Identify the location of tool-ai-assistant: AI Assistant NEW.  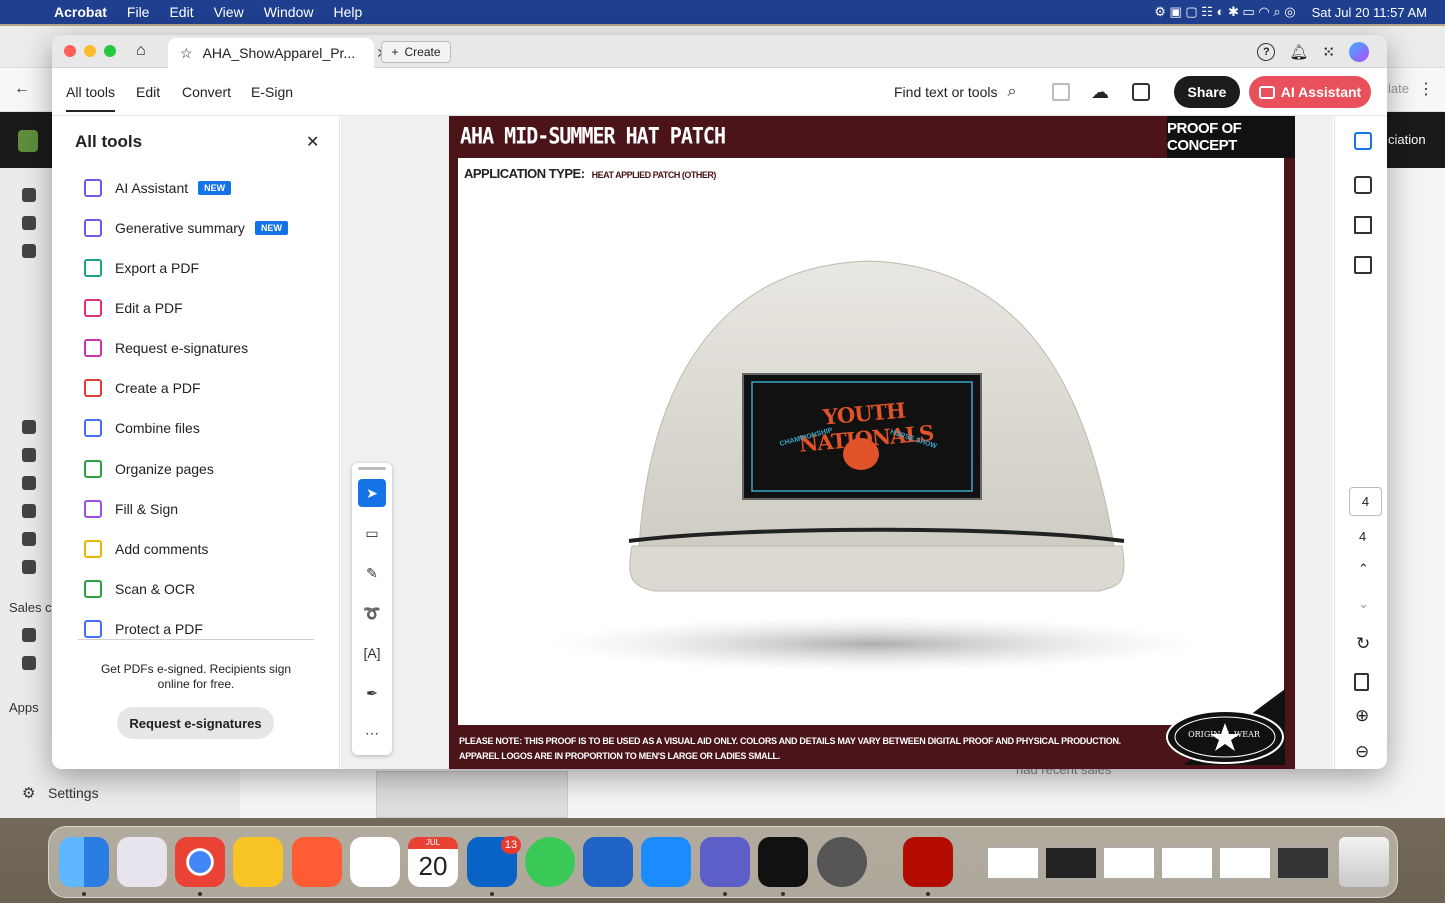
(158, 188).